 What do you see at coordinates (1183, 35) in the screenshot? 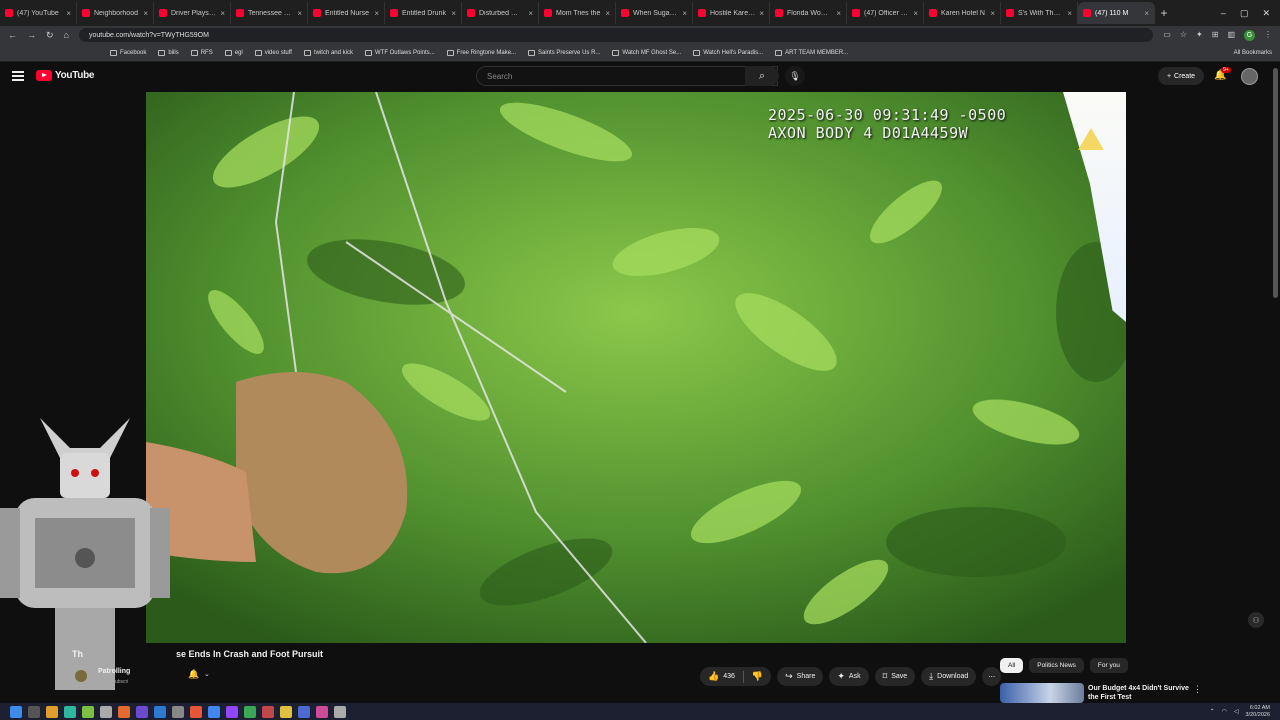
I see `bookmark-star-icon: ☆` at bounding box center [1183, 35].